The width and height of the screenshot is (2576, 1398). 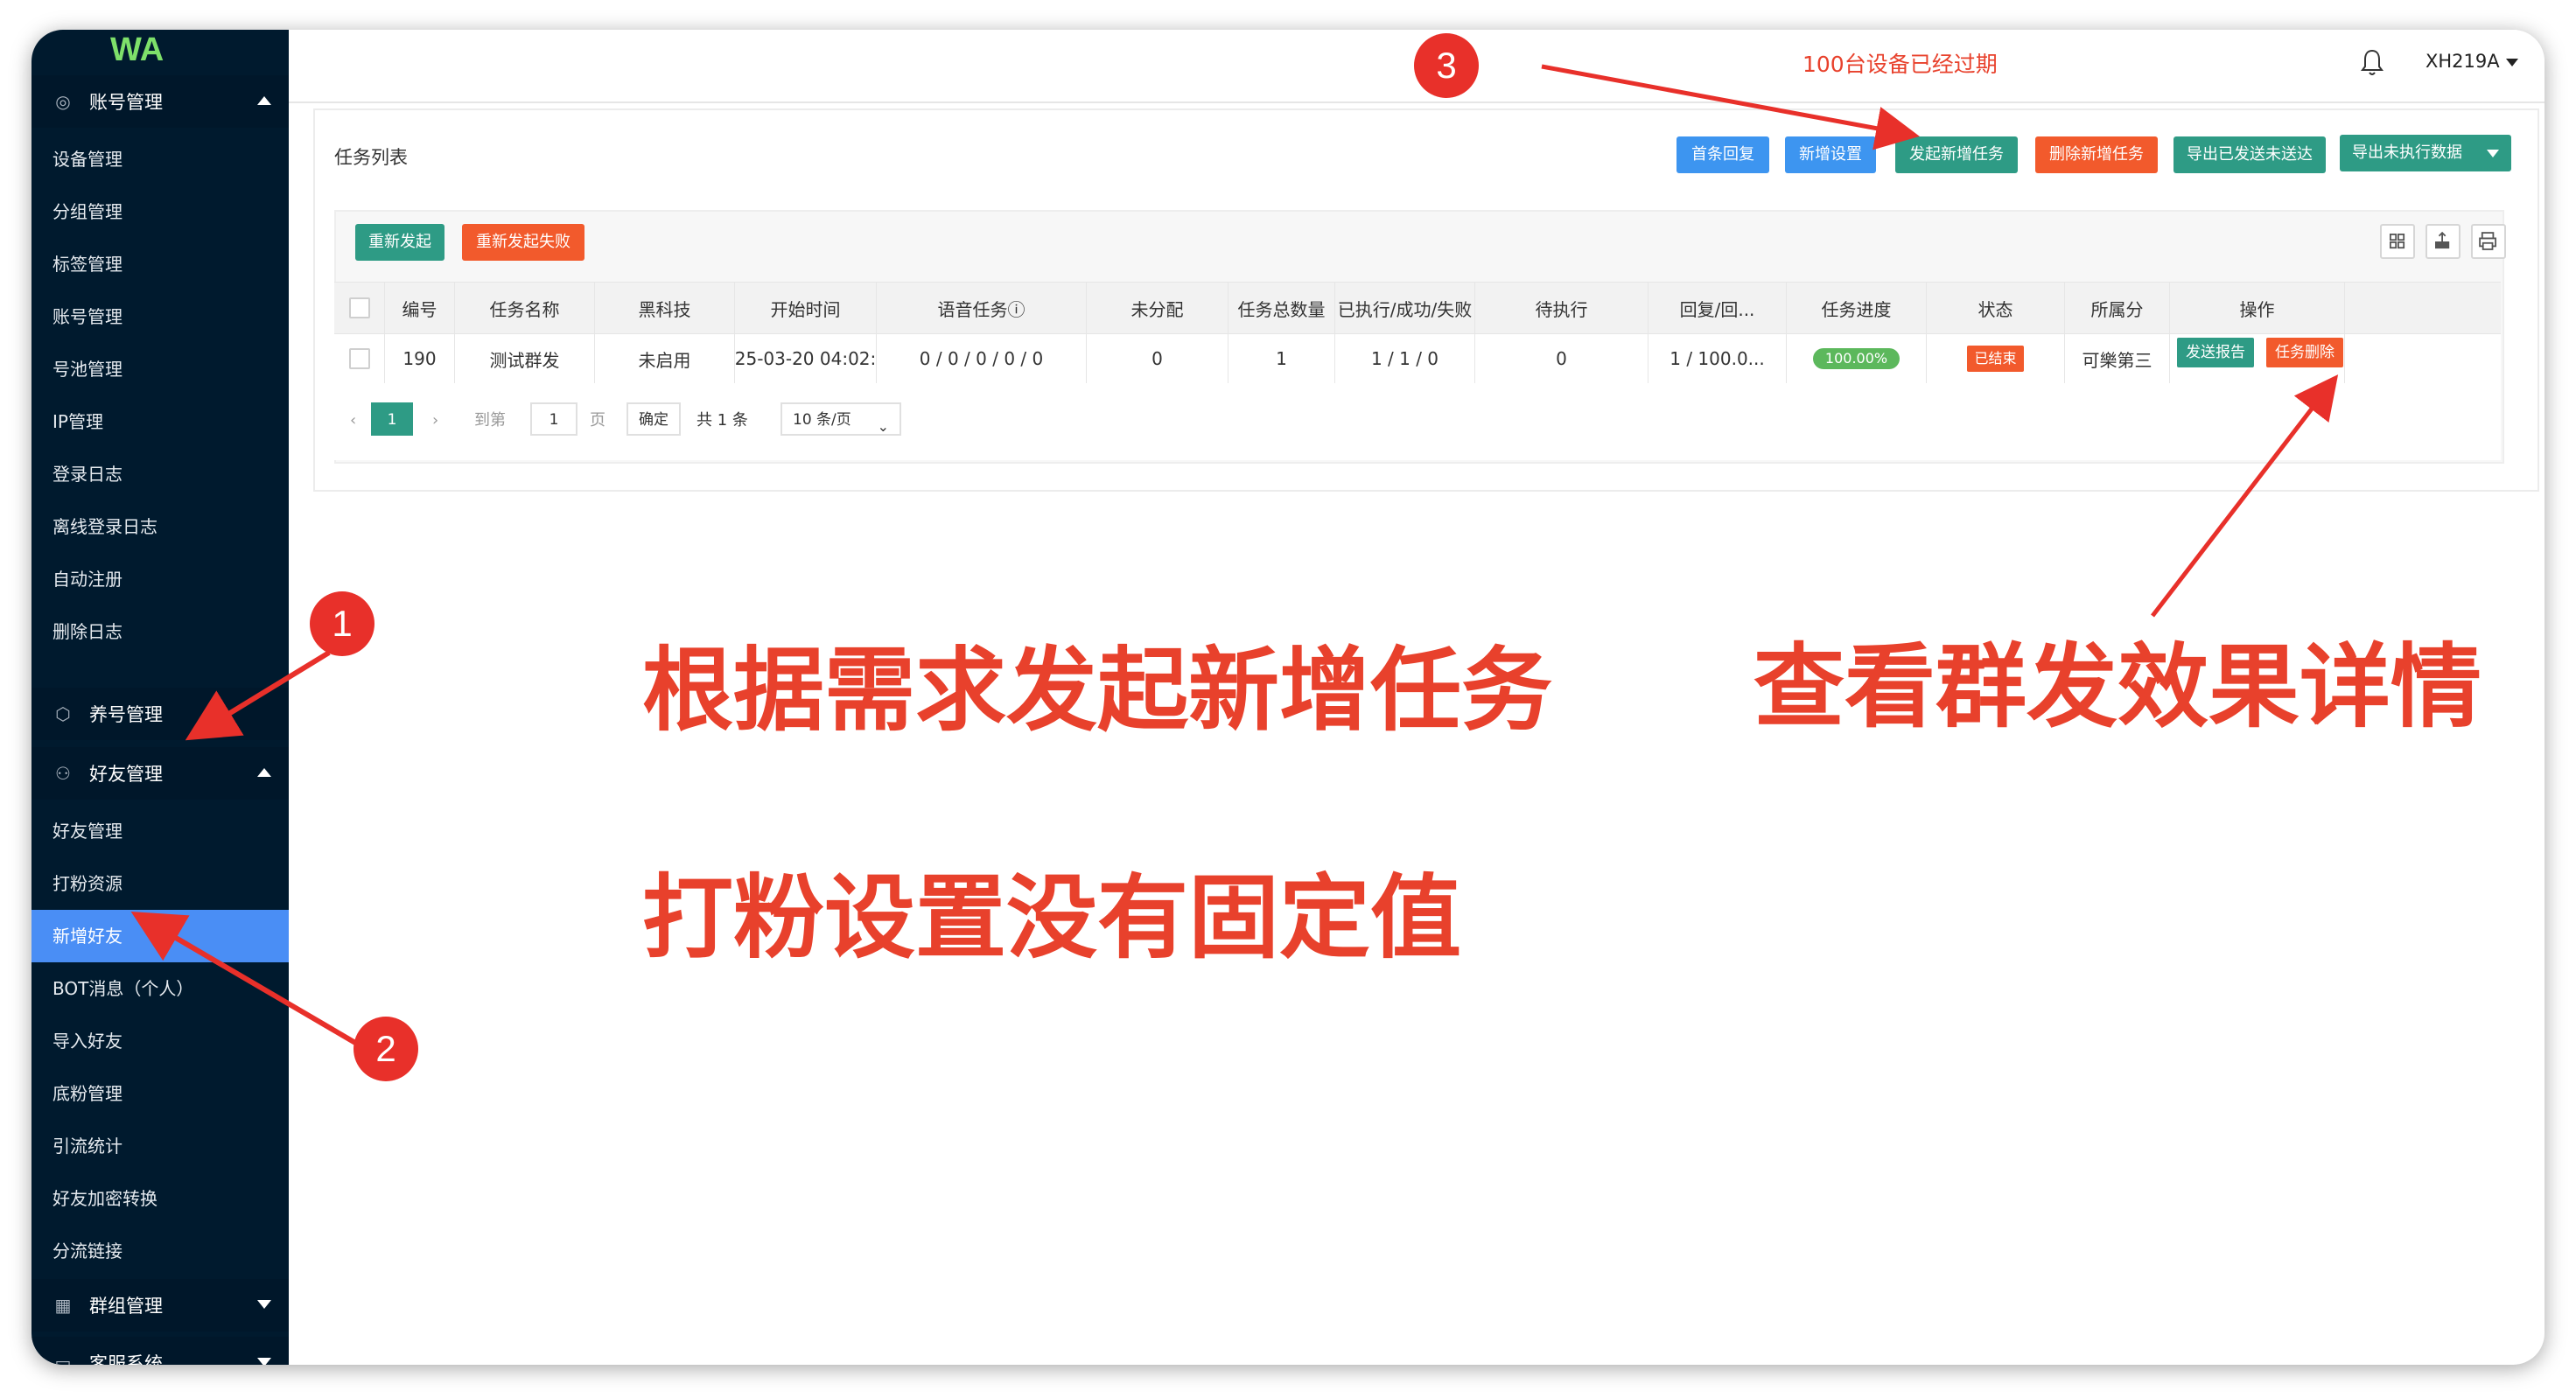 What do you see at coordinates (386, 1049) in the screenshot?
I see `step-badge-2: 2` at bounding box center [386, 1049].